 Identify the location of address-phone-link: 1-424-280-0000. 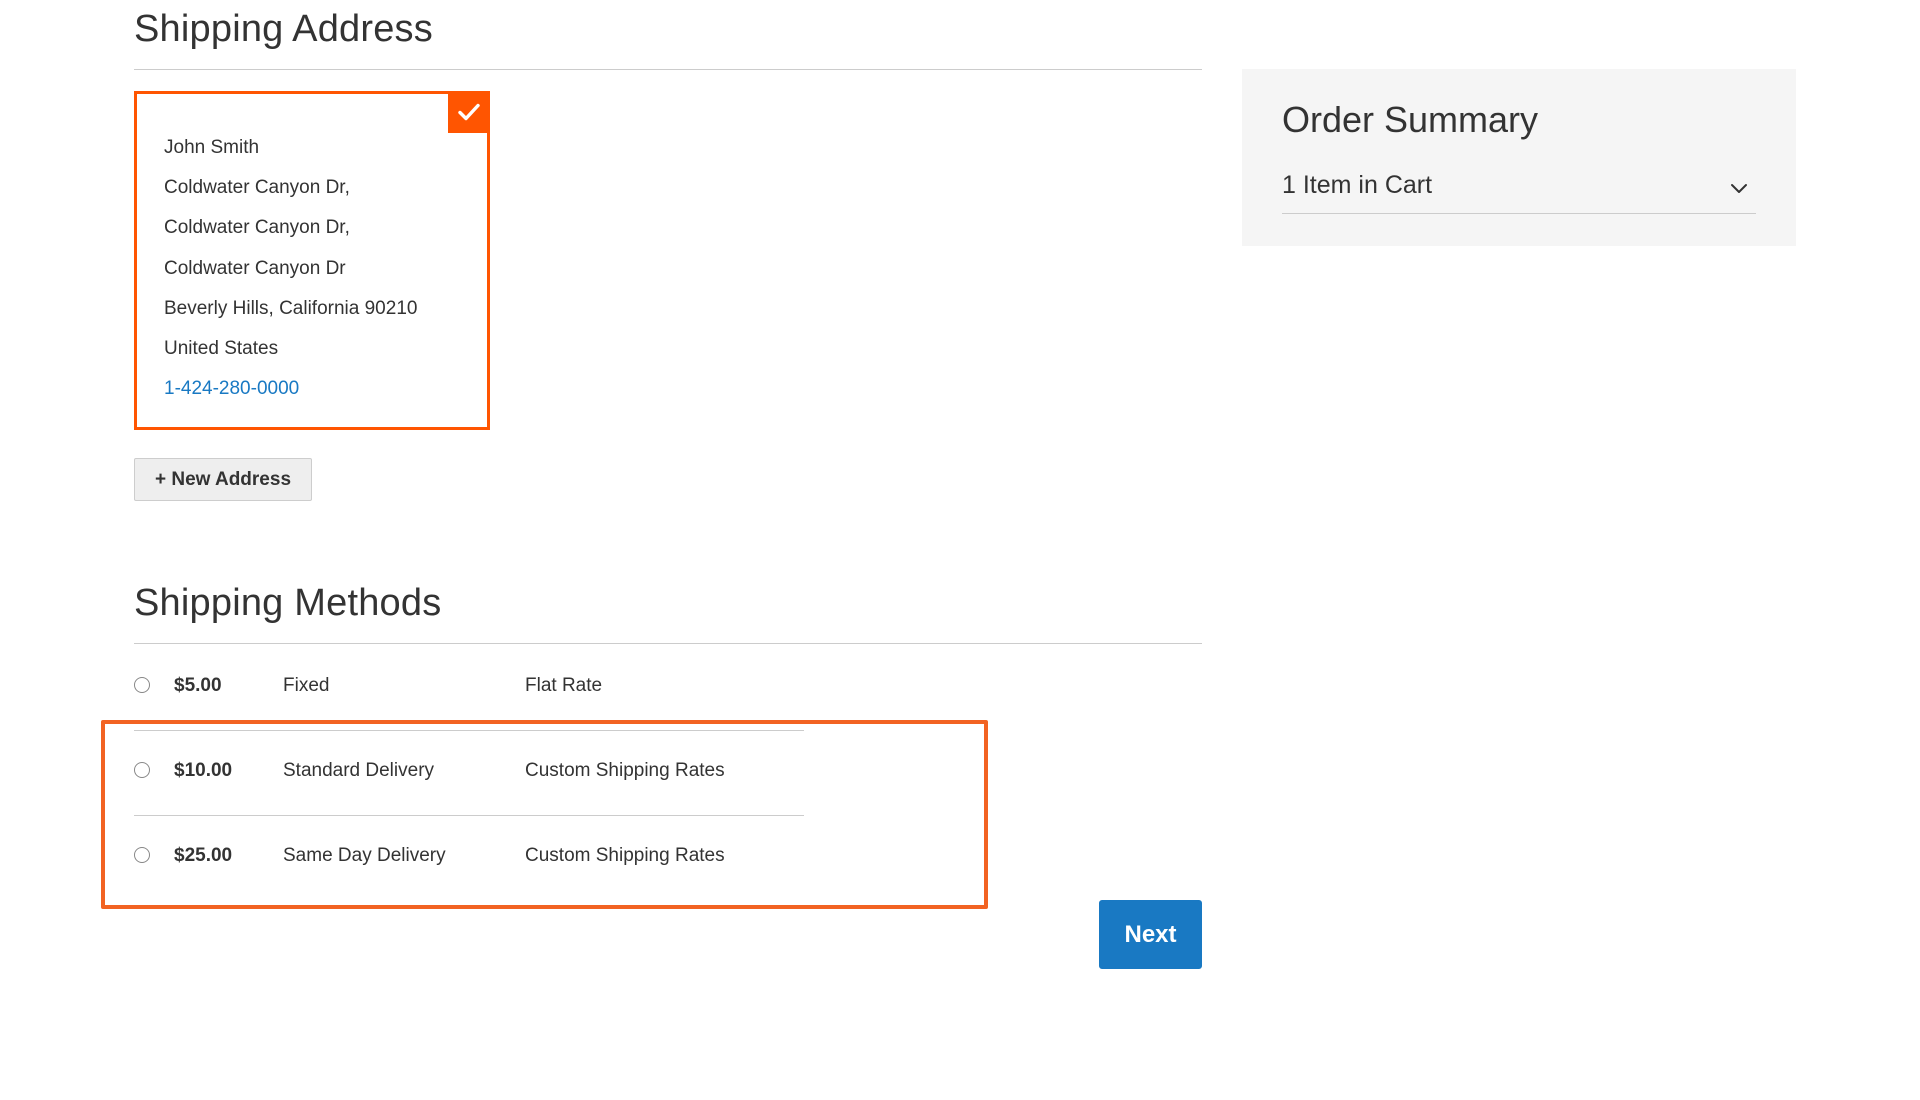
(290, 389).